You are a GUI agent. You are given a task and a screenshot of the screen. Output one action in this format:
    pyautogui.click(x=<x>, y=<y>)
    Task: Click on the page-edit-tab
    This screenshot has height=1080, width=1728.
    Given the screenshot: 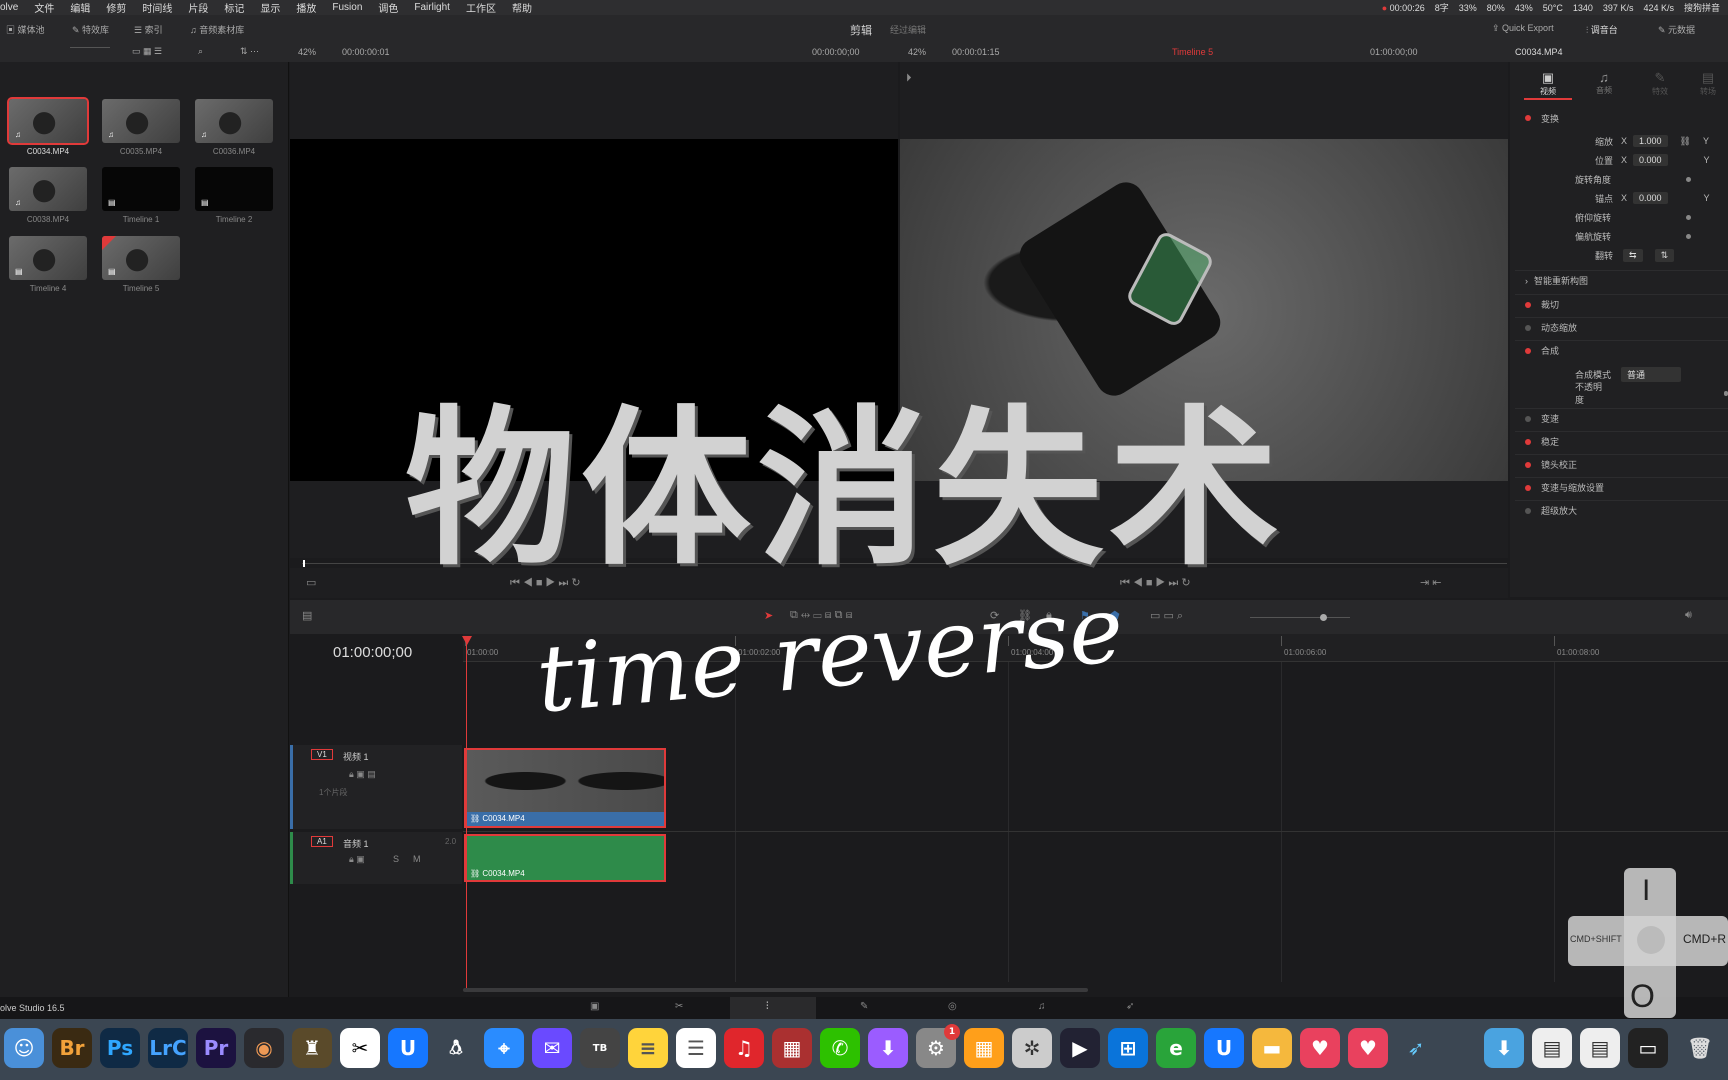 What is the action you would take?
    pyautogui.click(x=773, y=1008)
    